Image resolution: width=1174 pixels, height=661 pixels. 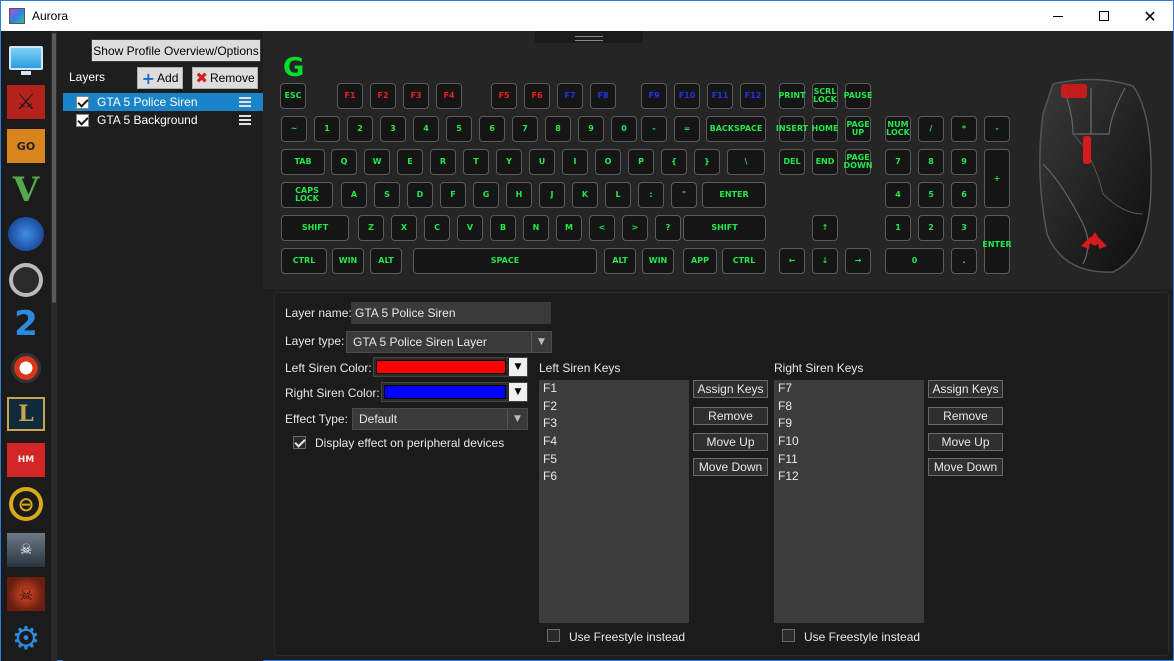 What do you see at coordinates (348, 261) in the screenshot?
I see `keyboard-key: WIN` at bounding box center [348, 261].